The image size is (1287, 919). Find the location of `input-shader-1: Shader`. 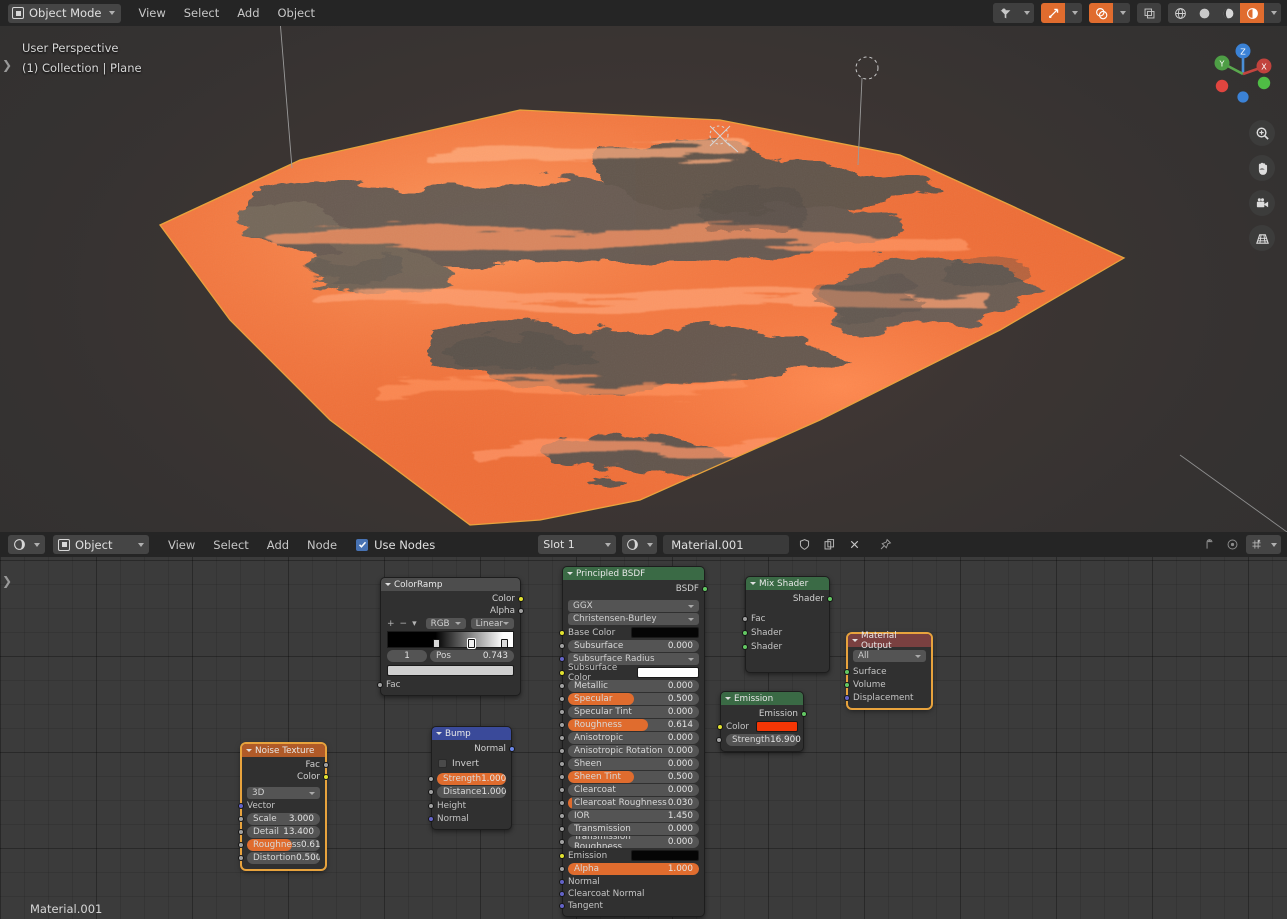

input-shader-1: Shader is located at coordinates (785, 633).